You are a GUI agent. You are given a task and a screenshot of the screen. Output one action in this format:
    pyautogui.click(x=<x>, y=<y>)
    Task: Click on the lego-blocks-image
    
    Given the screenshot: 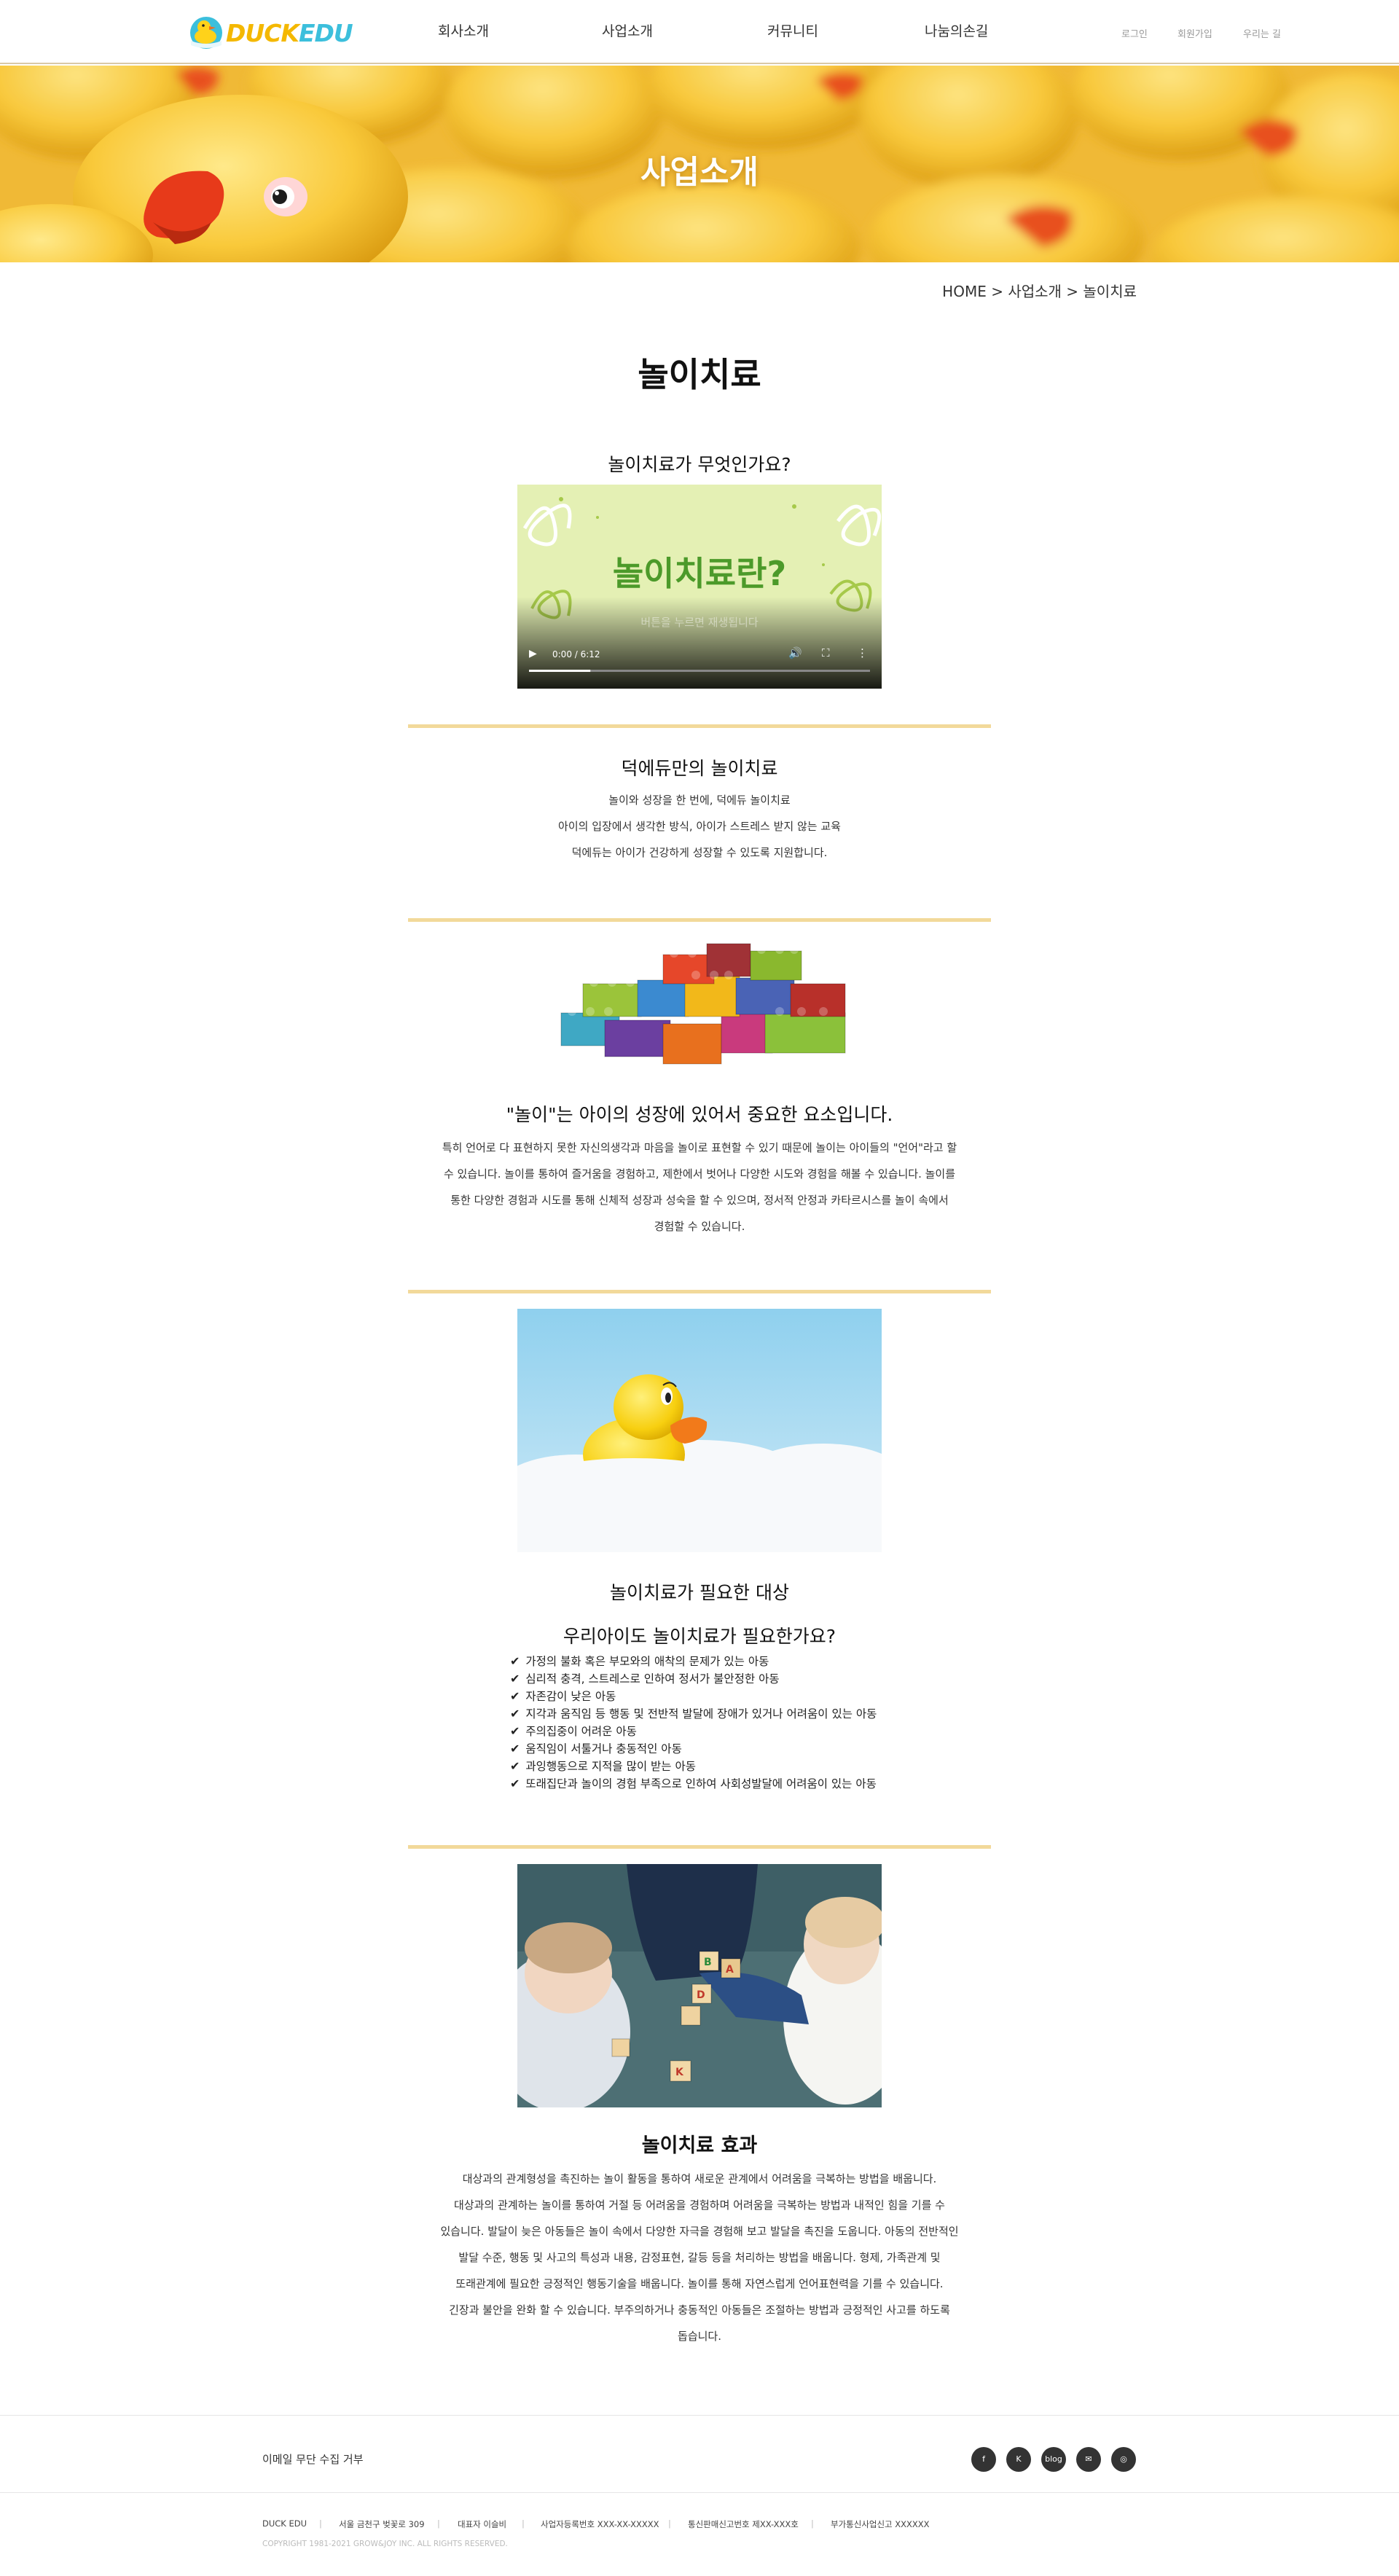 What is the action you would take?
    pyautogui.click(x=699, y=1002)
    